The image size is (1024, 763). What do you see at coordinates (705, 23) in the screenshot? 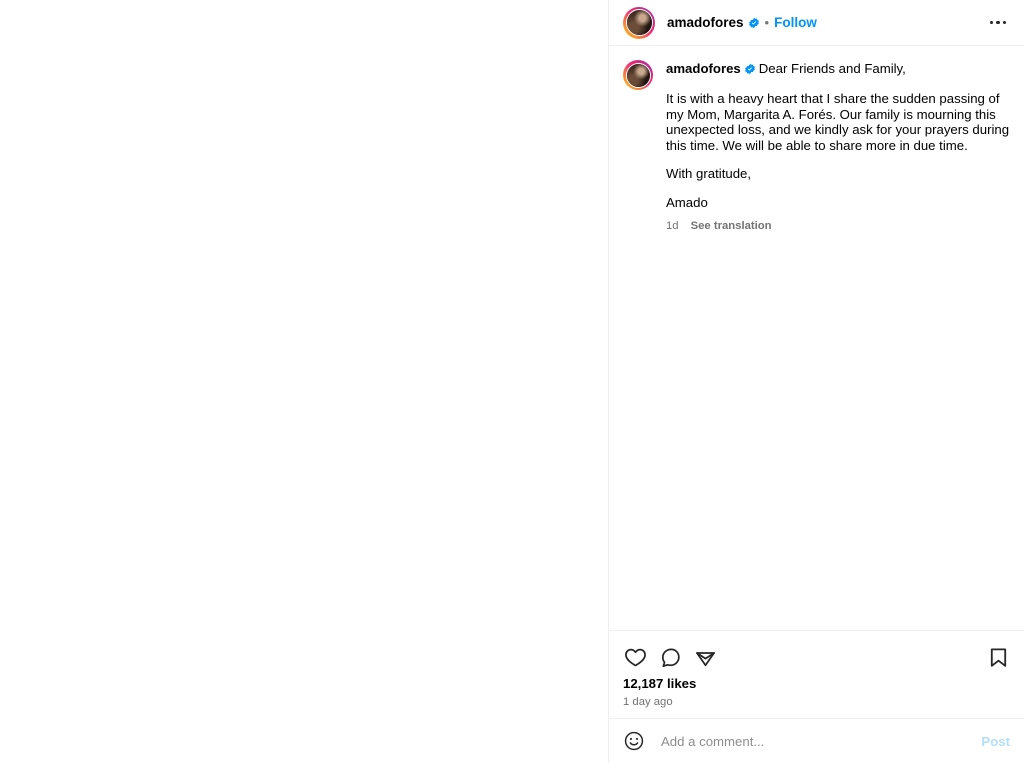
I see `header-username: amadofores` at bounding box center [705, 23].